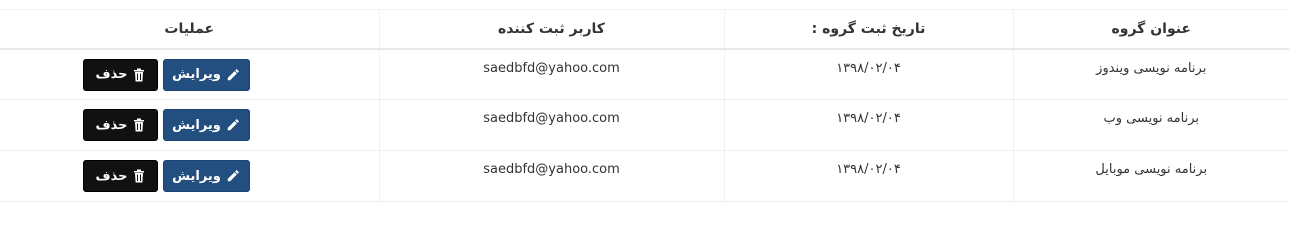 This screenshot has width=1289, height=240. What do you see at coordinates (1150, 125) in the screenshot?
I see `cell-title: برنامه نویسی وب` at bounding box center [1150, 125].